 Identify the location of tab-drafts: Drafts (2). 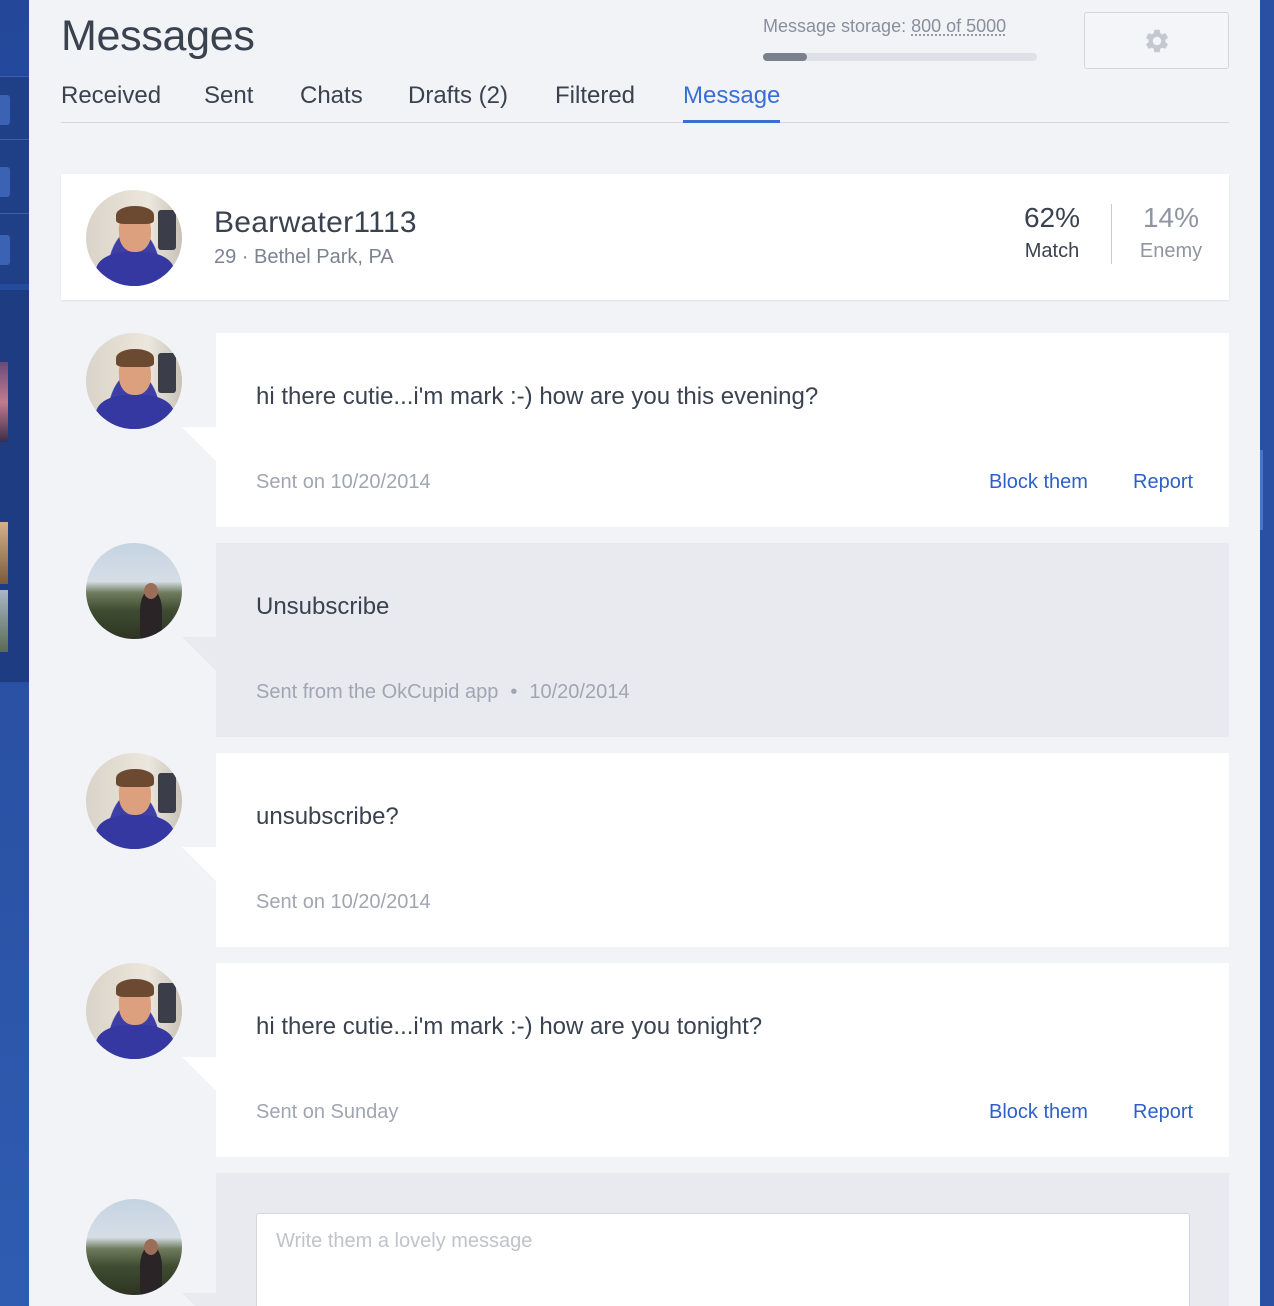
(458, 101).